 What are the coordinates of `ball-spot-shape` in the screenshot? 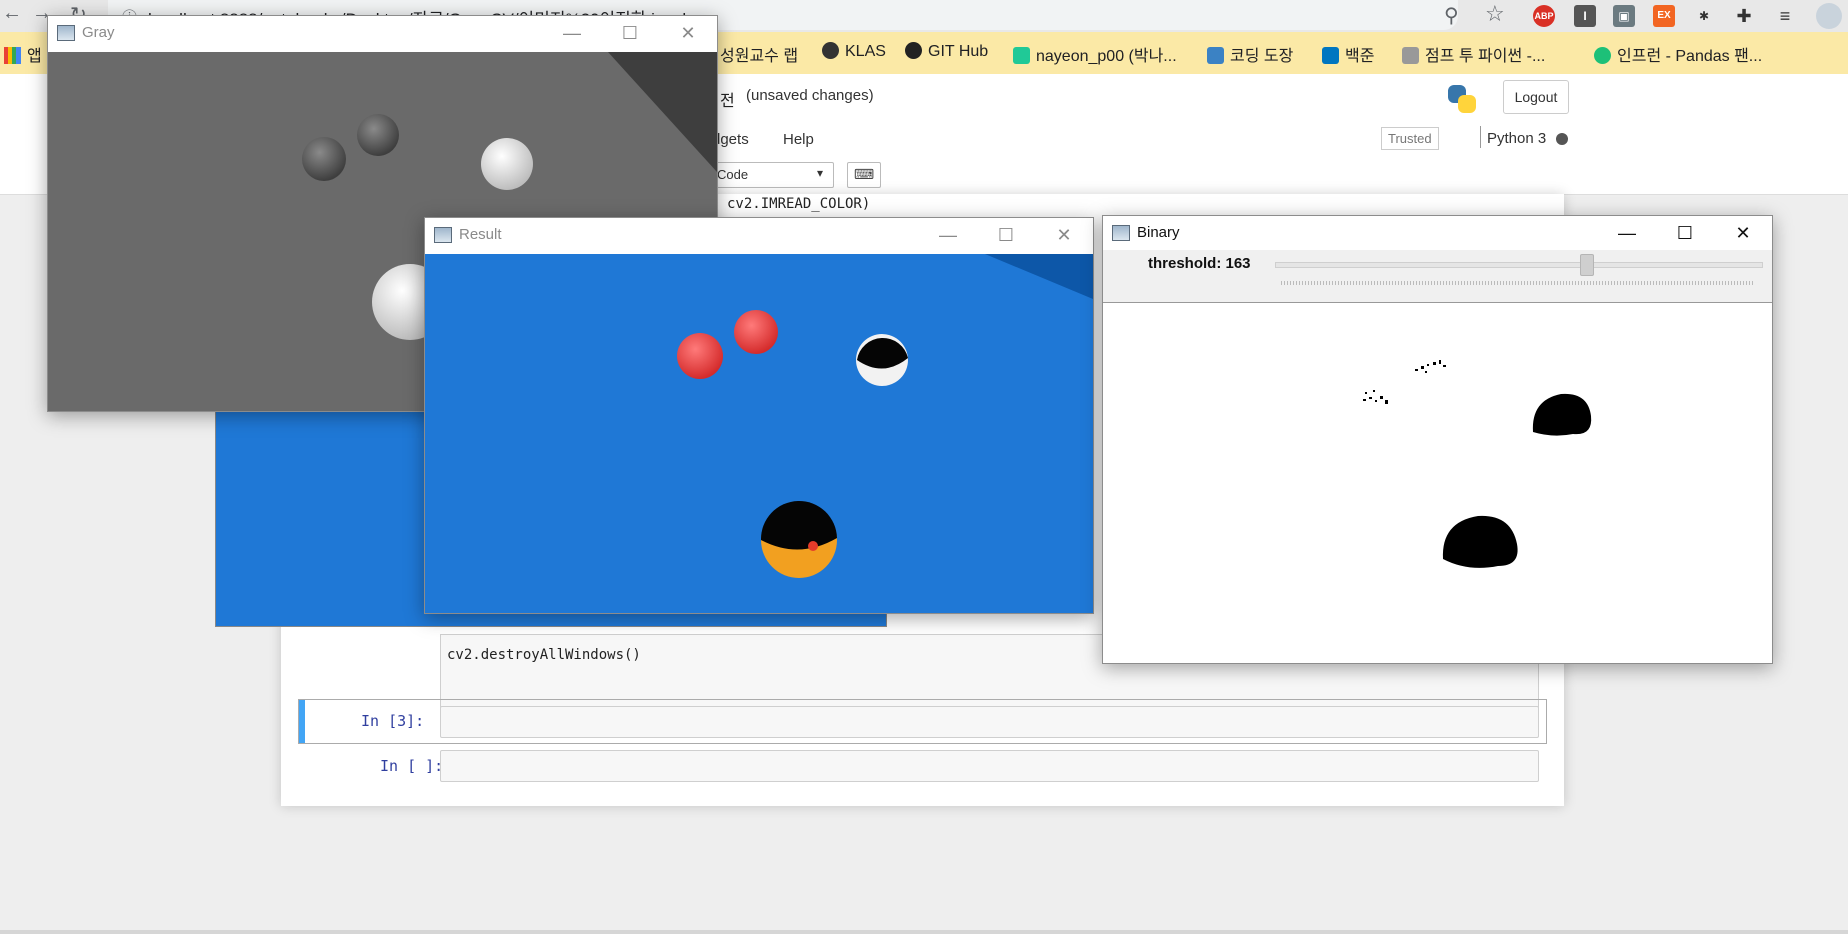 It's located at (813, 546).